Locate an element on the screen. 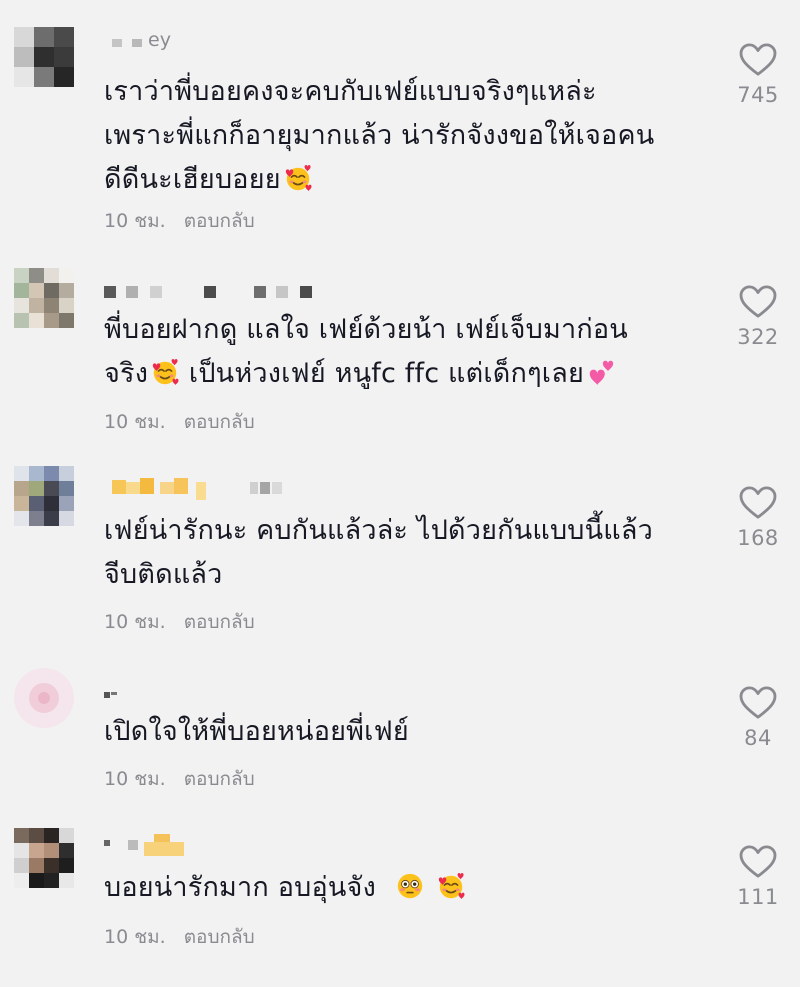 This screenshot has height=987, width=800. like-button: 168 is located at coordinates (758, 518).